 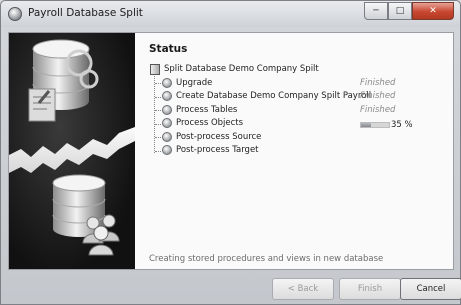 What do you see at coordinates (400, 11) in the screenshot?
I see `maximize-button: □` at bounding box center [400, 11].